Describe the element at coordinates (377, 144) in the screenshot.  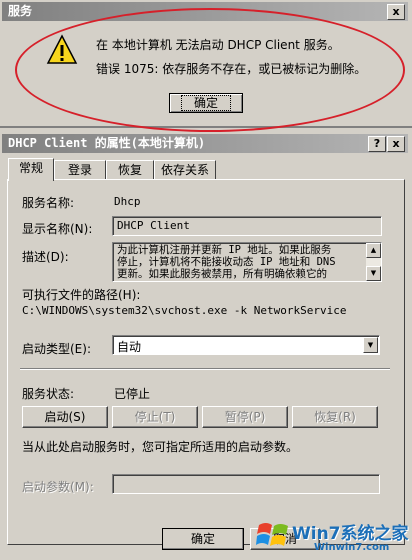
I see `help-icon: ?` at that location.